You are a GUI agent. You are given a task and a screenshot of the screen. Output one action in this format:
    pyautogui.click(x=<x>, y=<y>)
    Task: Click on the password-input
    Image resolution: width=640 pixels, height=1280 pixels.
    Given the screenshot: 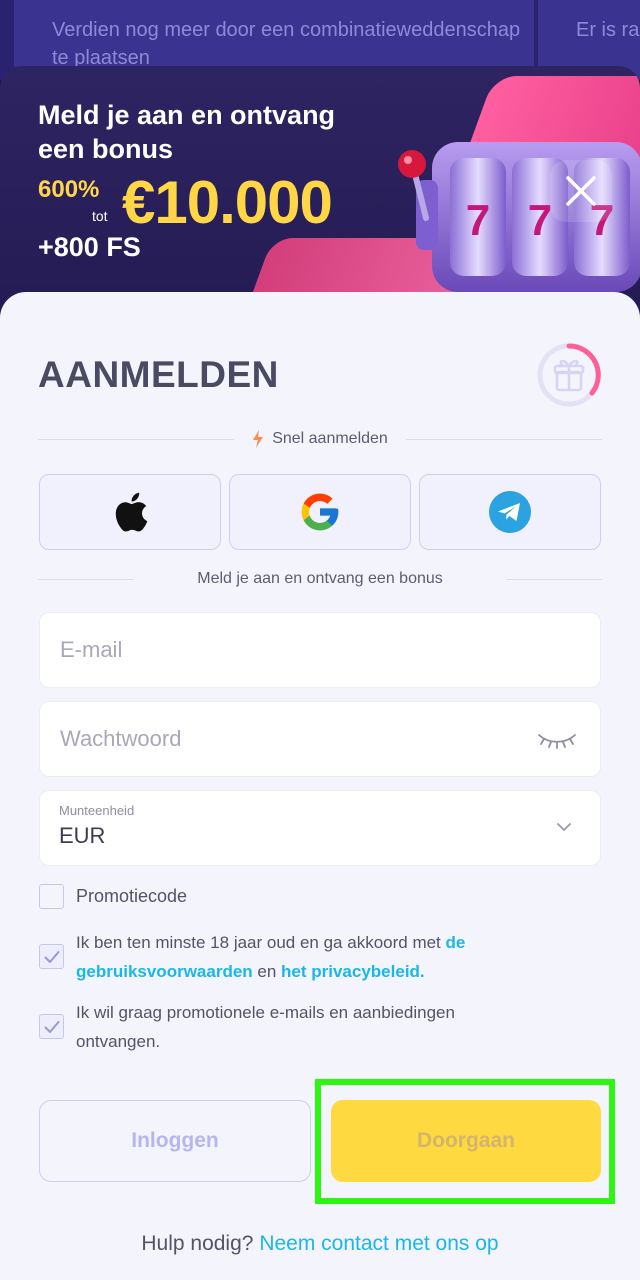 What is the action you would take?
    pyautogui.click(x=320, y=739)
    